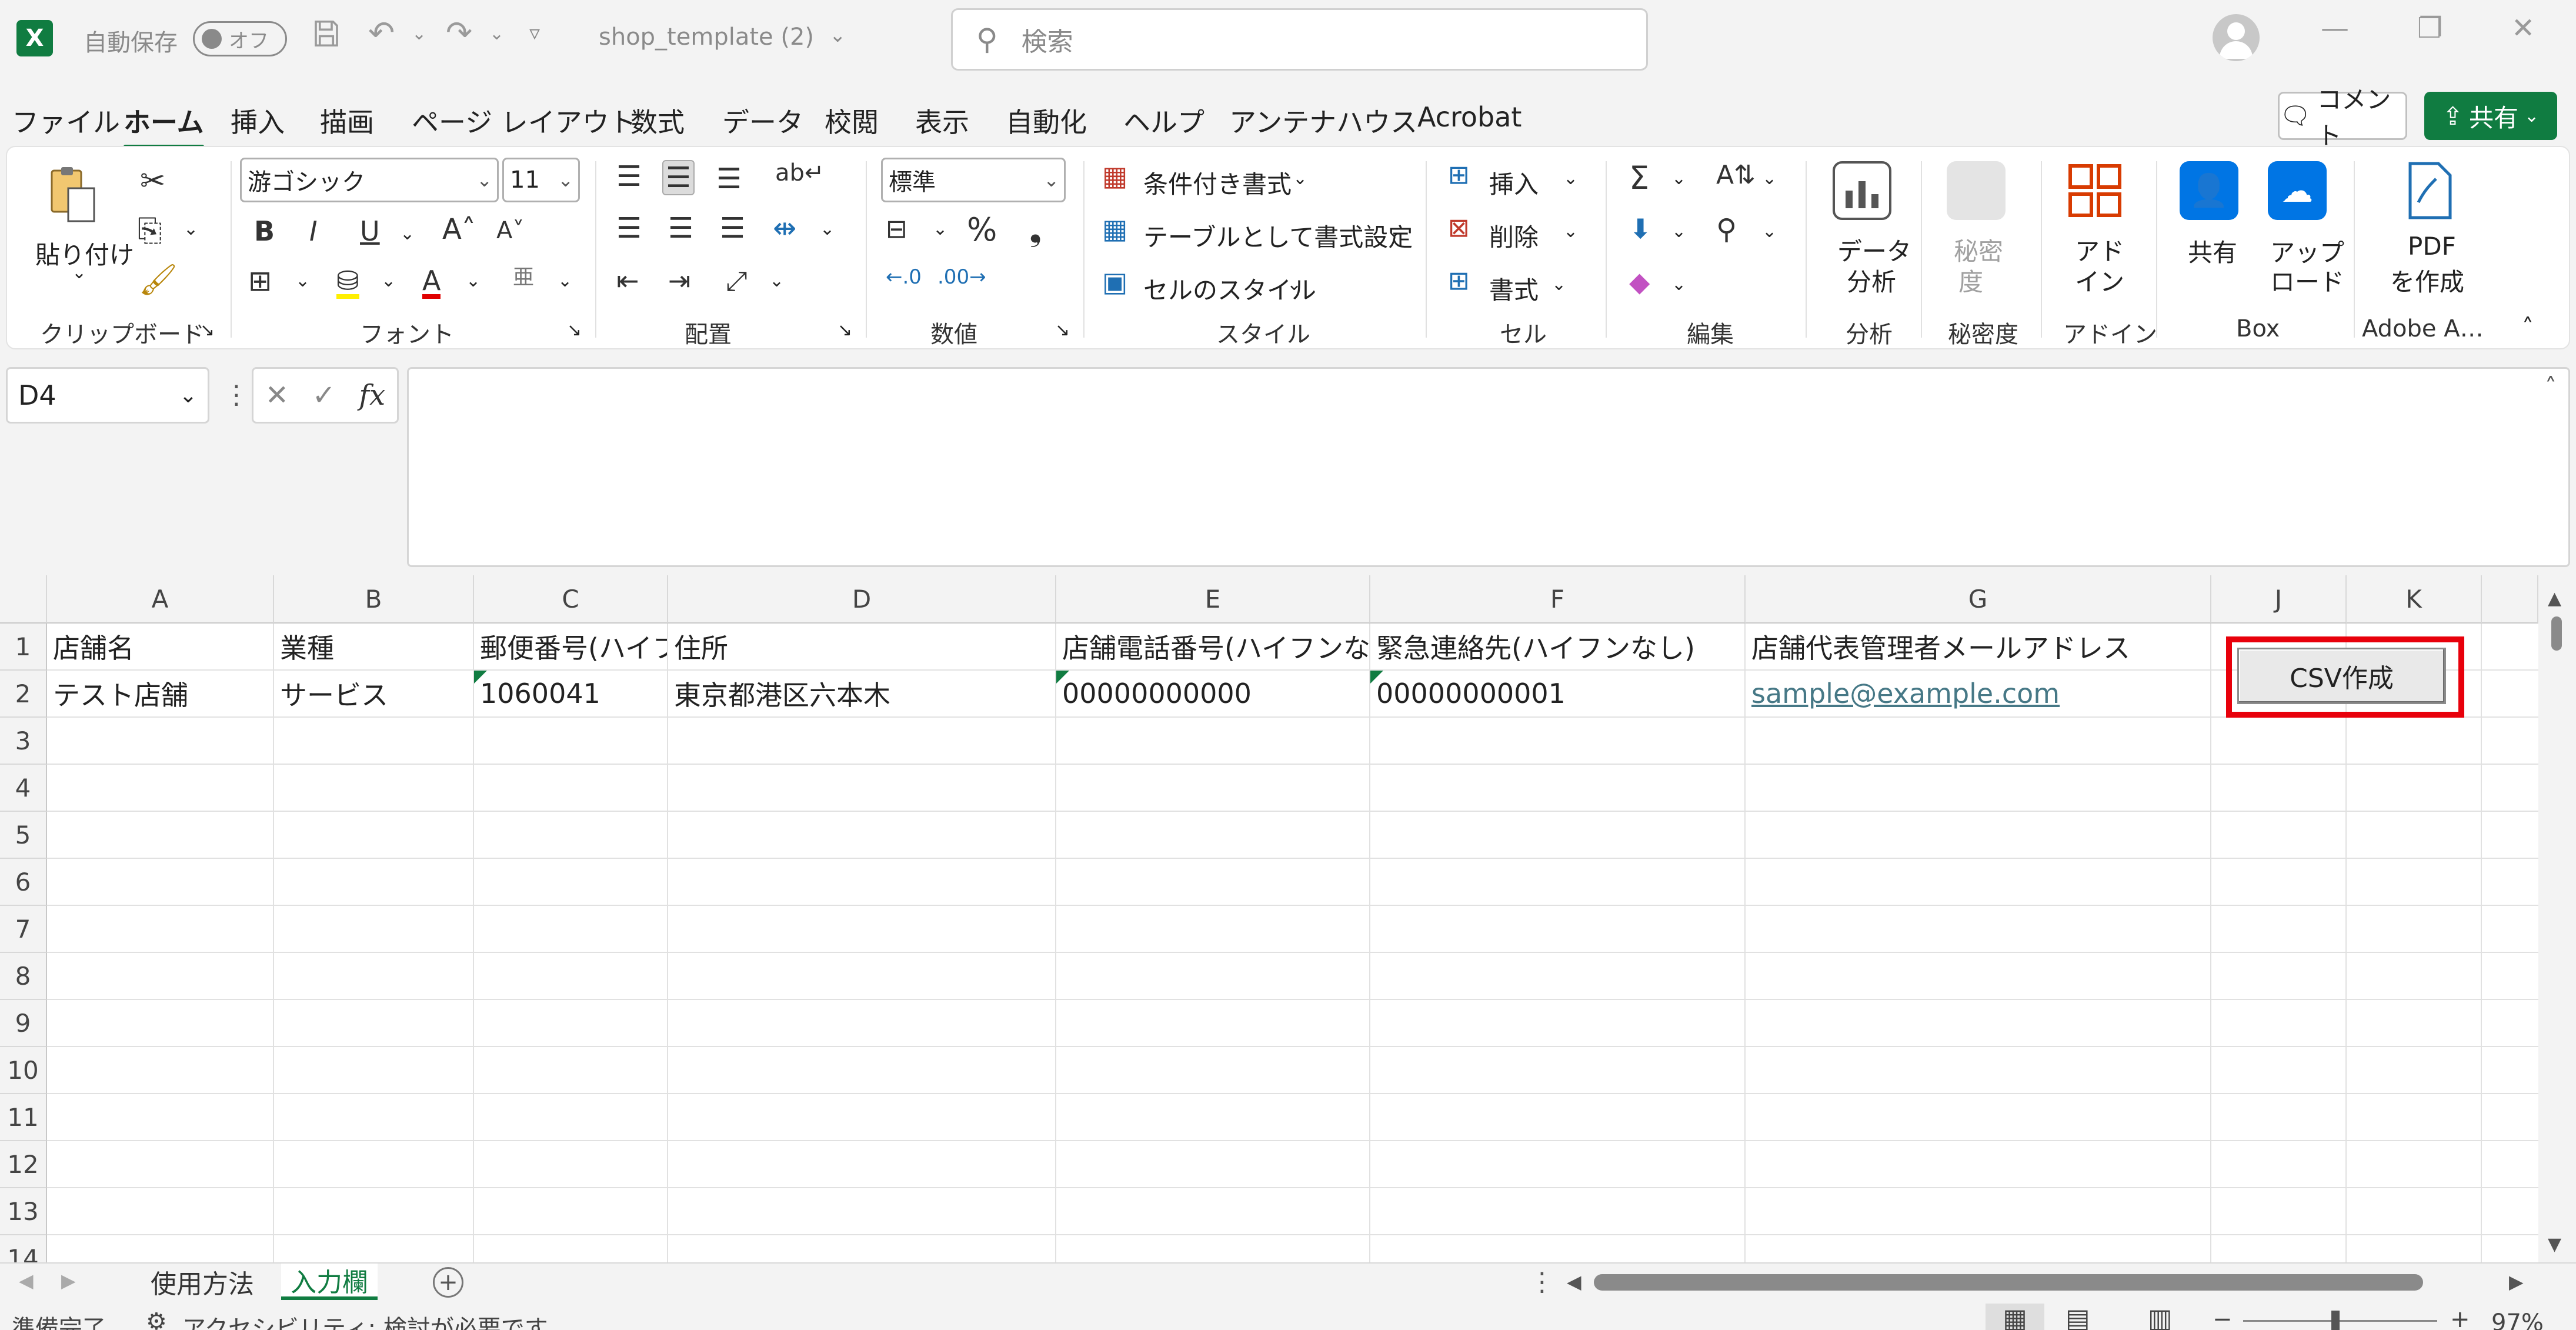 Image resolution: width=2576 pixels, height=1330 pixels. Describe the element at coordinates (2554, 1244) in the screenshot. I see `scroll-down-icon: ▼` at that location.